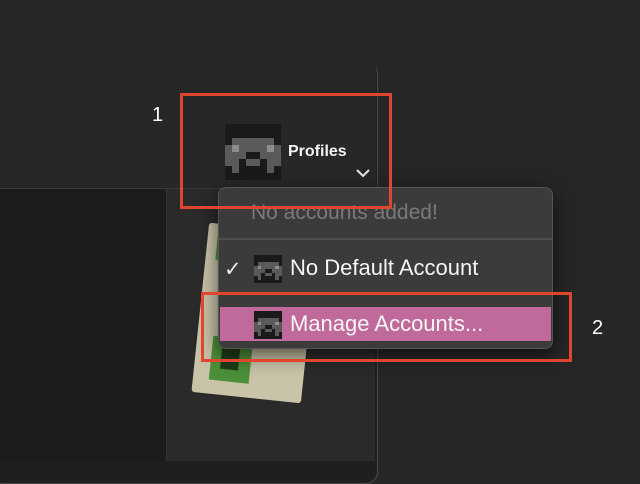  Describe the element at coordinates (233, 269) in the screenshot. I see `checkmark-icon: ✓` at that location.